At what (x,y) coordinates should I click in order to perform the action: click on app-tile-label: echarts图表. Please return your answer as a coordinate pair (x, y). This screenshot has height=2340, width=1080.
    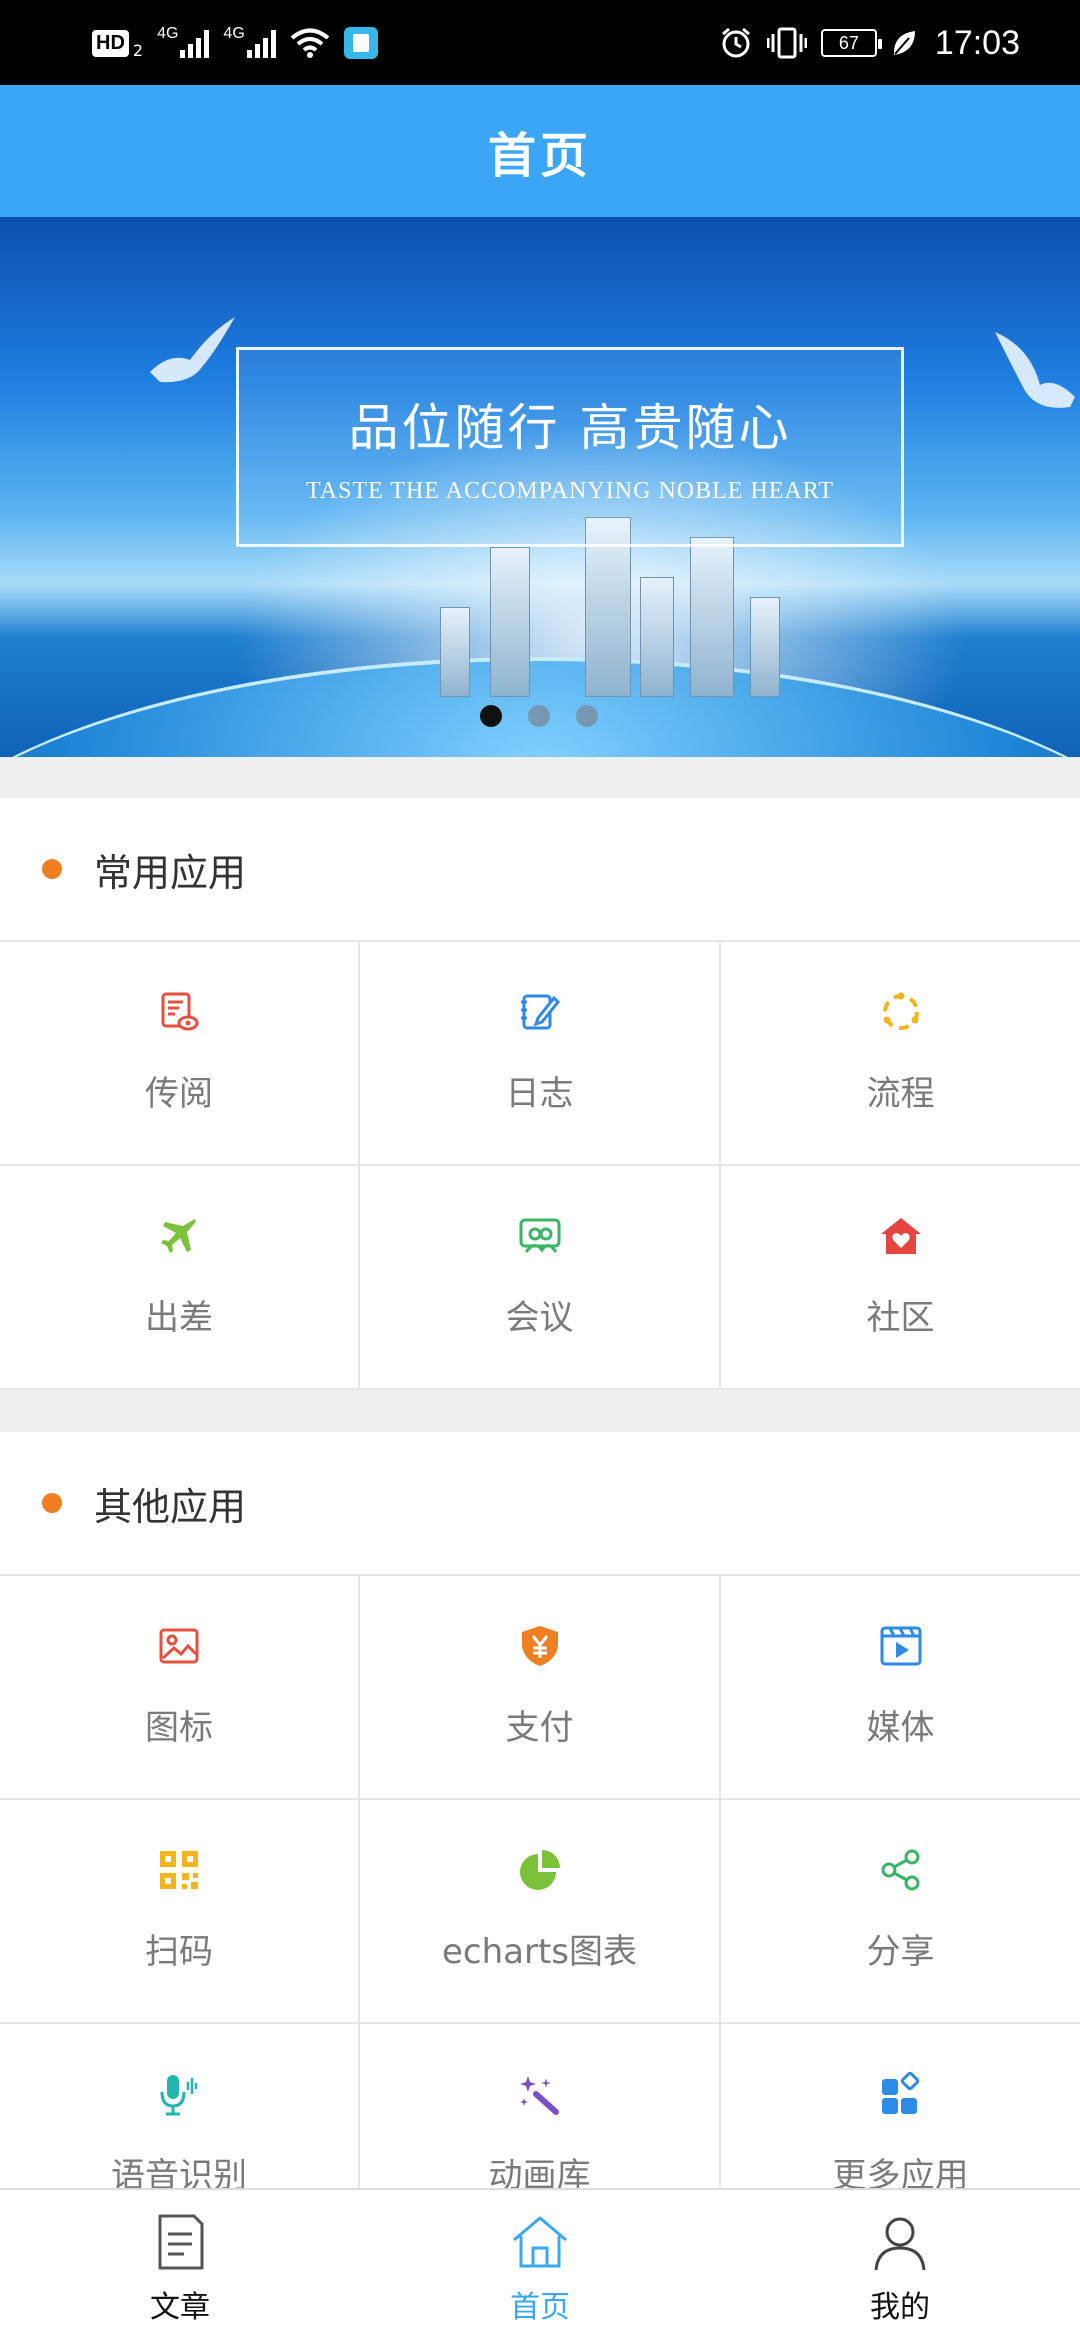
    Looking at the image, I should click on (539, 1952).